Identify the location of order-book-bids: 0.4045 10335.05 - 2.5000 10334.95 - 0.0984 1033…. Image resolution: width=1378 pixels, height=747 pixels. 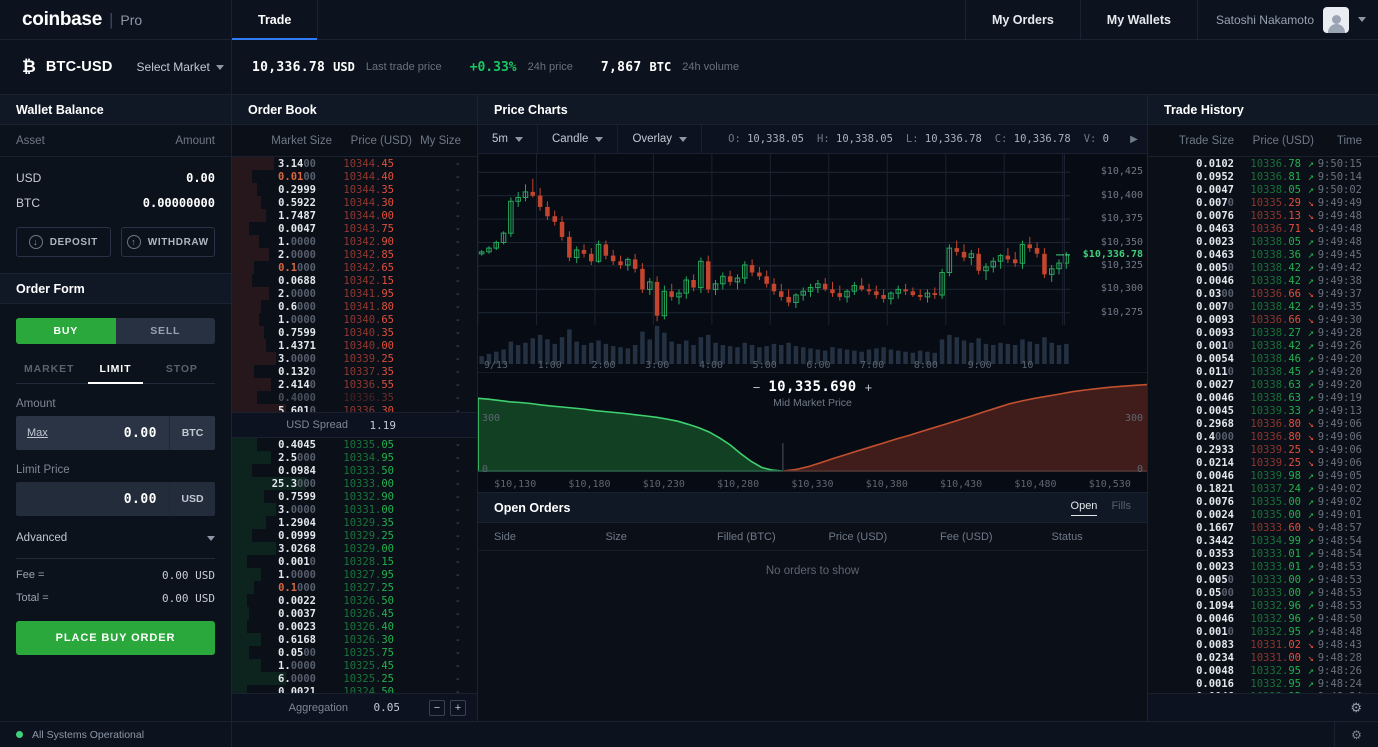
(354, 565).